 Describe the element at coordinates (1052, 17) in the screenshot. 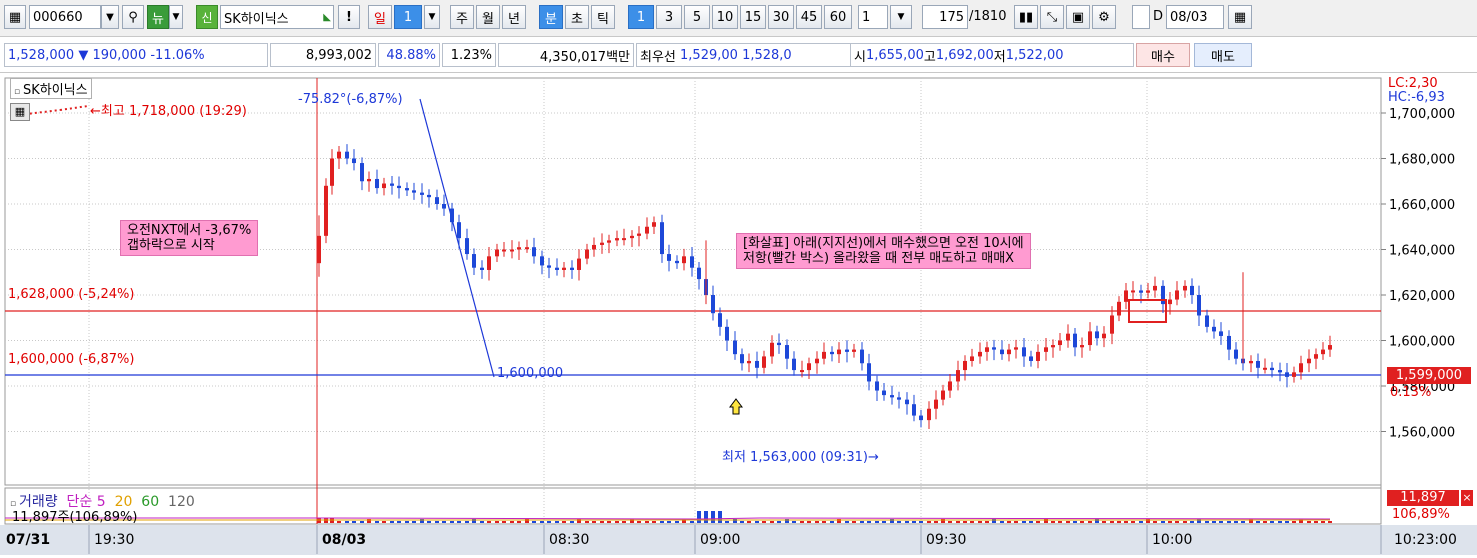

I see `line-tool-icon: ⤡` at that location.